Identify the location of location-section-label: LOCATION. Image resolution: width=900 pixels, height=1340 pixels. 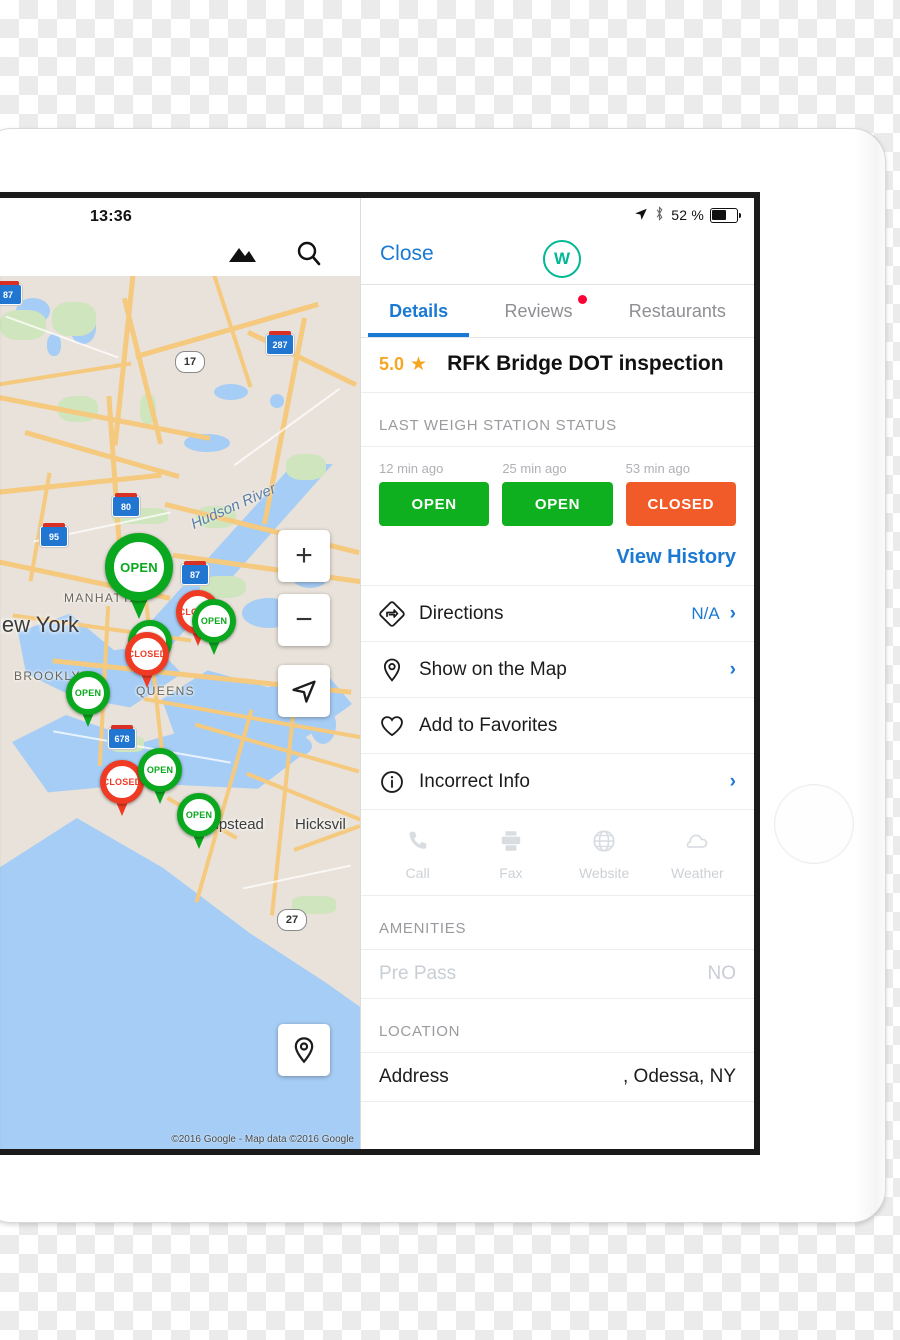
(557, 1026).